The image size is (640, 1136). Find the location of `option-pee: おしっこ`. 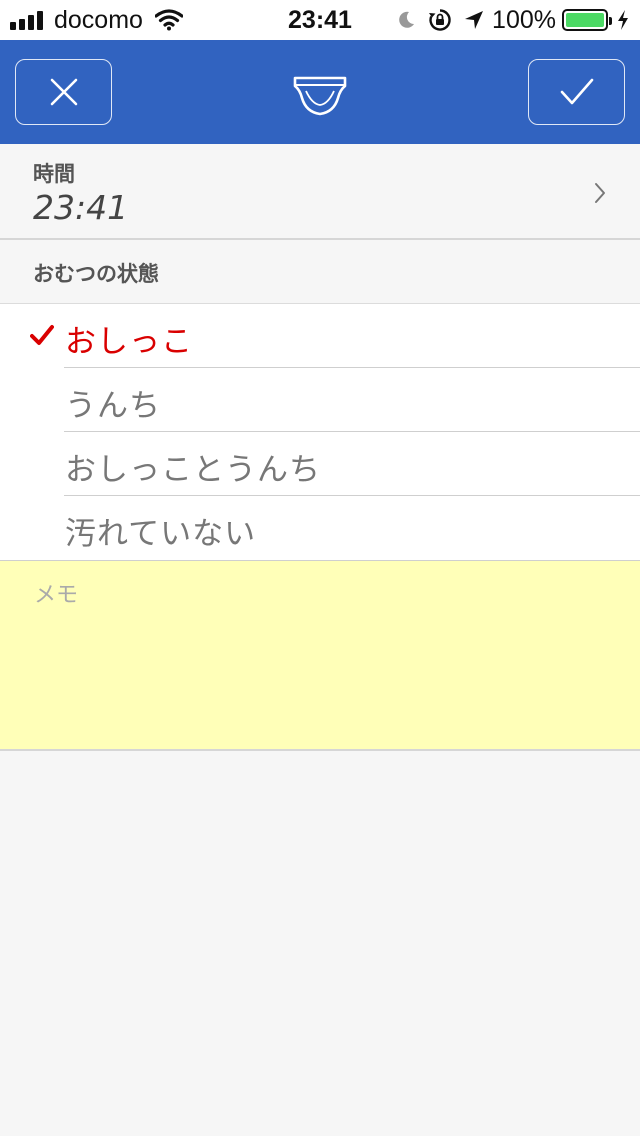

option-pee: おしっこ is located at coordinates (320, 336).